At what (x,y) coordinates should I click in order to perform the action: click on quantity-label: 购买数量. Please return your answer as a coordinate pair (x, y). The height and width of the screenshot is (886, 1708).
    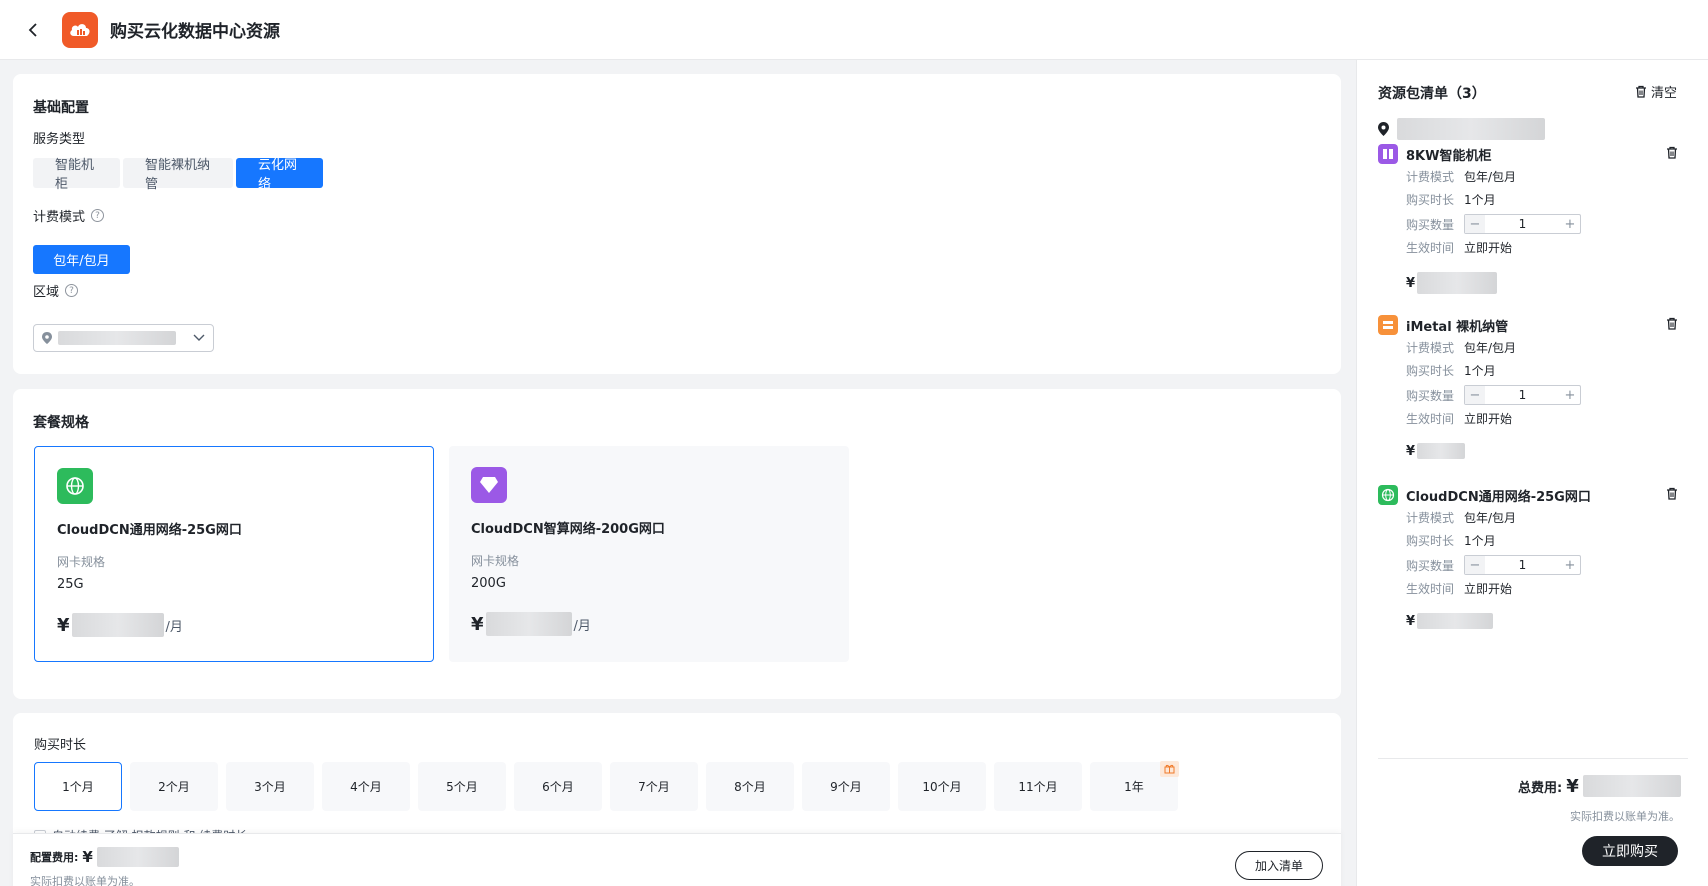
    Looking at the image, I should click on (1430, 395).